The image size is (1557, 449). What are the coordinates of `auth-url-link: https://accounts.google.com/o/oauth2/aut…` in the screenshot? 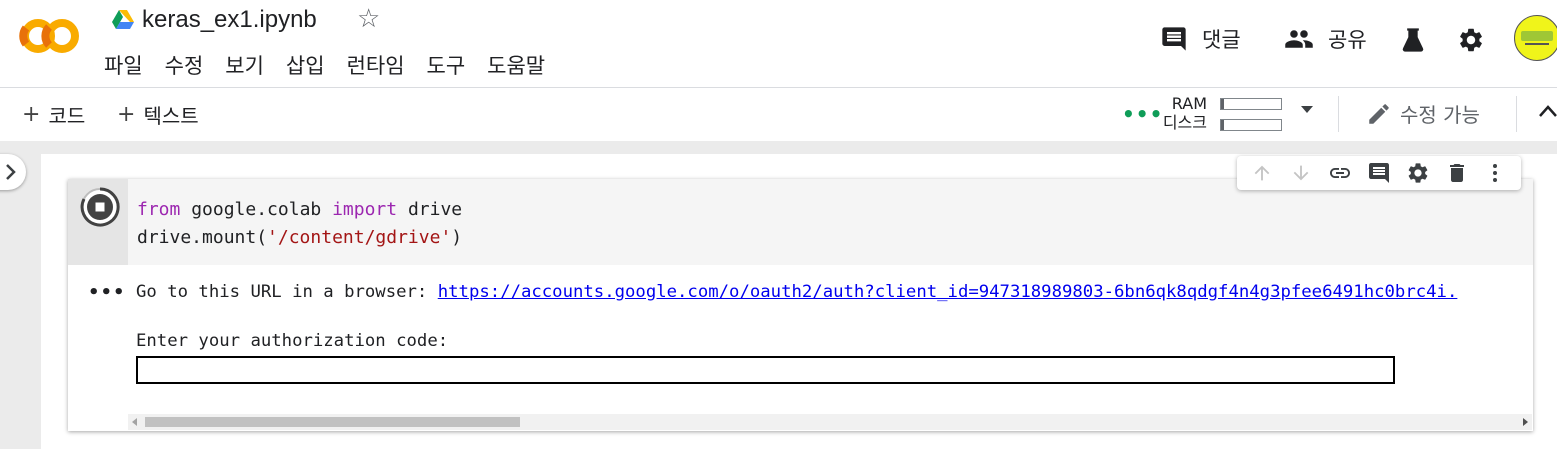 It's located at (948, 292).